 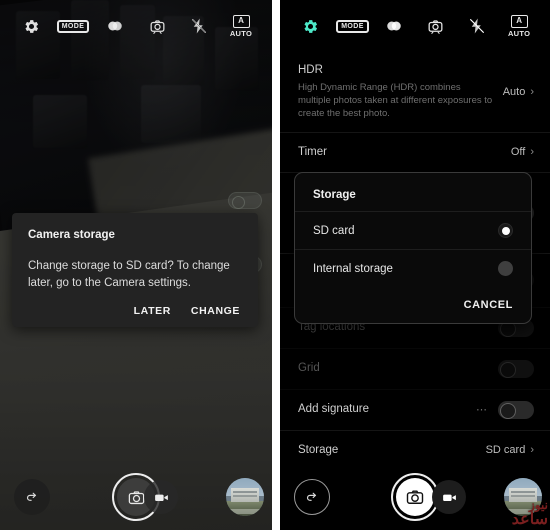 I want to click on storage-option-label: SD card, so click(x=334, y=230).